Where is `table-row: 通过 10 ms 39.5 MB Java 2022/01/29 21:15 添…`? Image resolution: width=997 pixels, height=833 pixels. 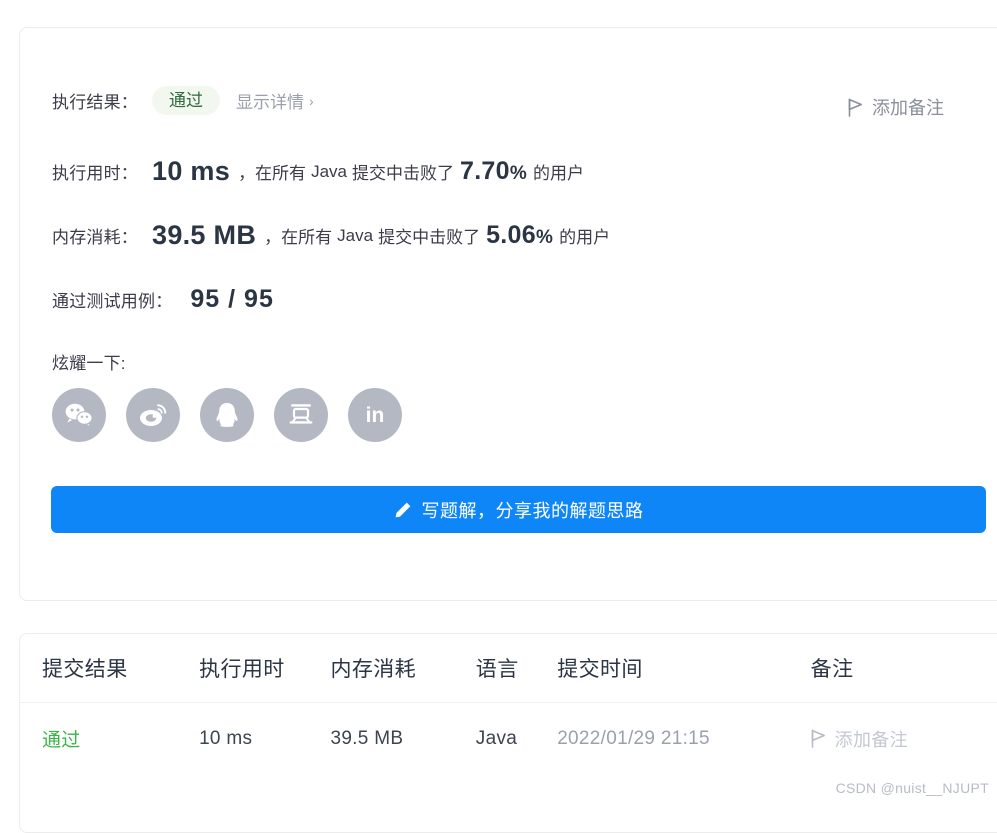 table-row: 通过 10 ms 39.5 MB Java 2022/01/29 21:15 添… is located at coordinates (508, 738).